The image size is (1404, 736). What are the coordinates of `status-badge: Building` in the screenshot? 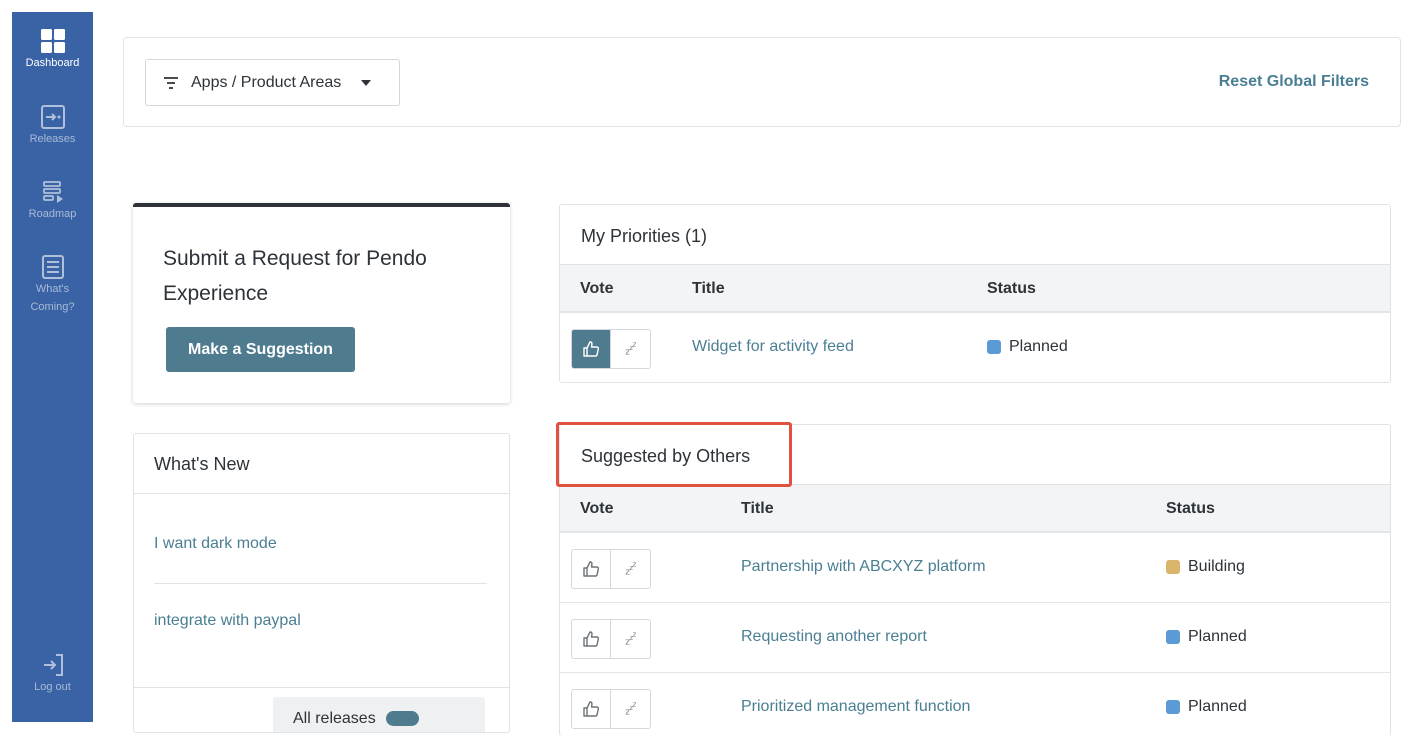 It's located at (1205, 567).